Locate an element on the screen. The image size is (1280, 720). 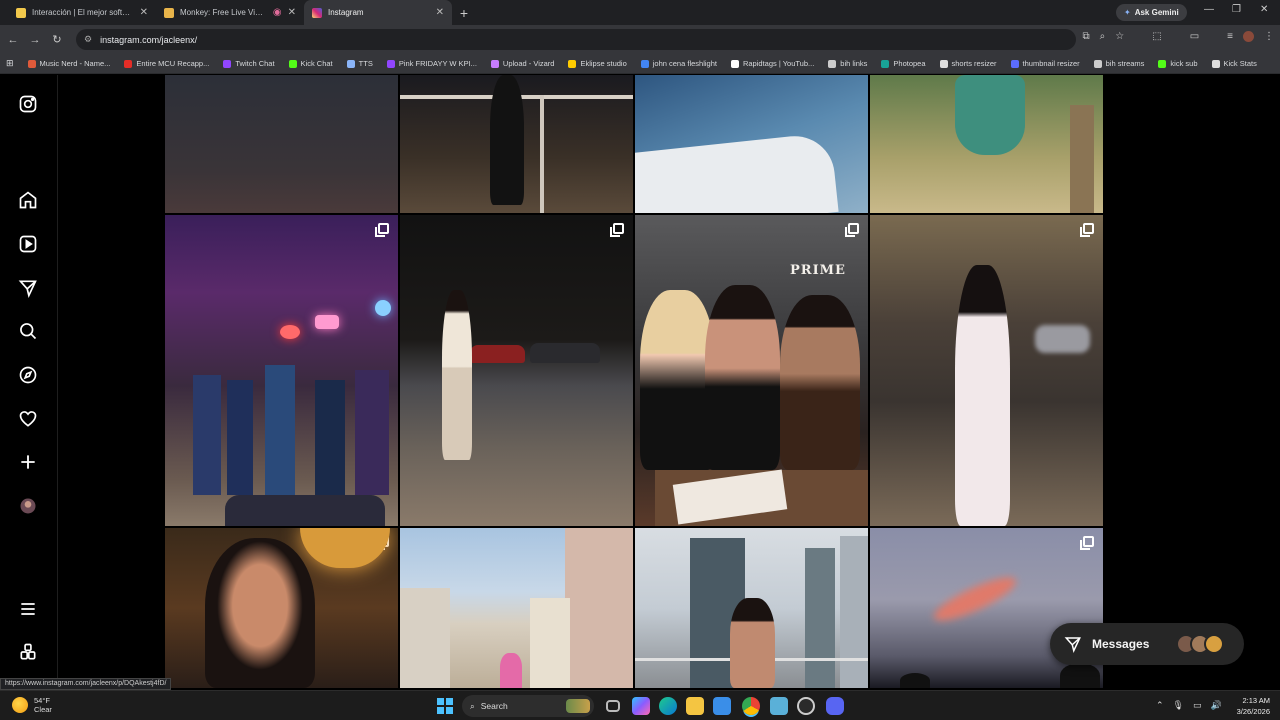
address-bar: ⚙ instagram.com/jacleenx/ is located at coordinates (576, 39).